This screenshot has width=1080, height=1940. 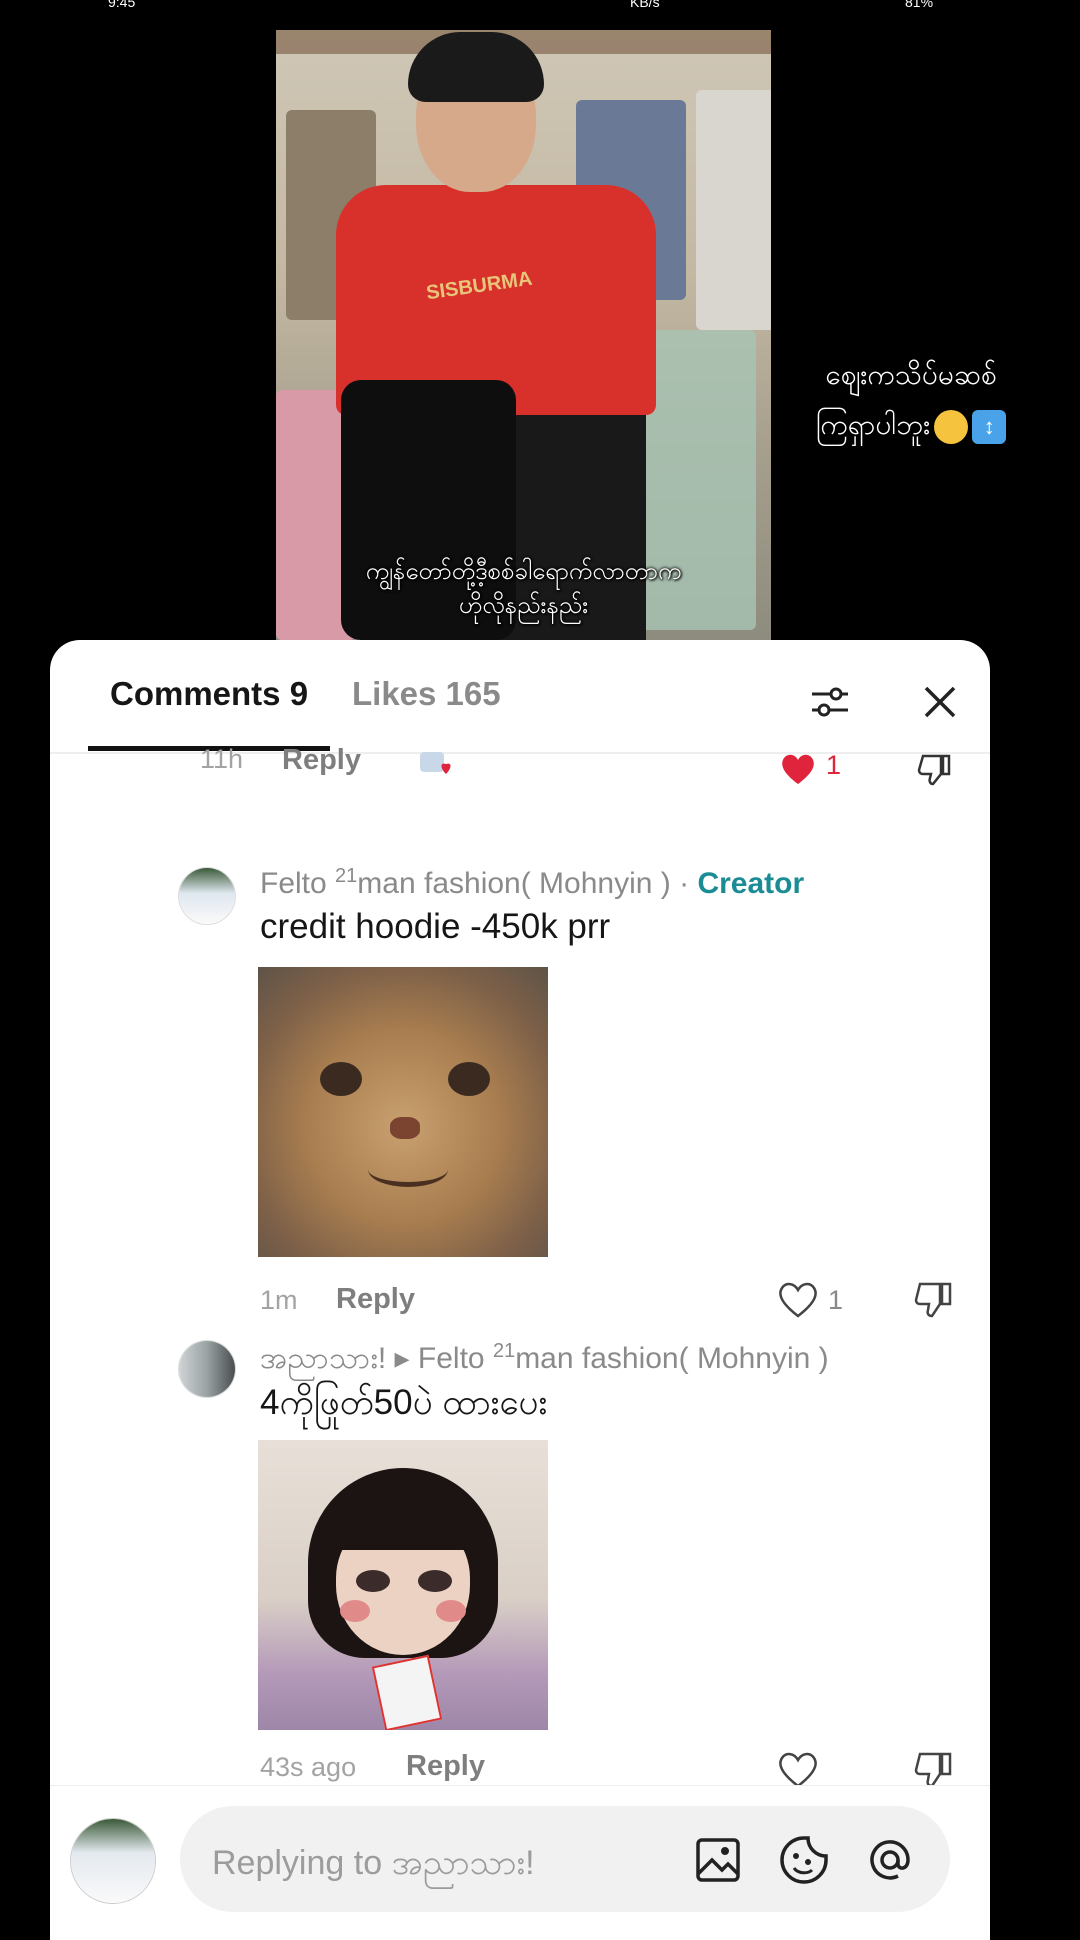 I want to click on comment-time: 11h, so click(x=222, y=759).